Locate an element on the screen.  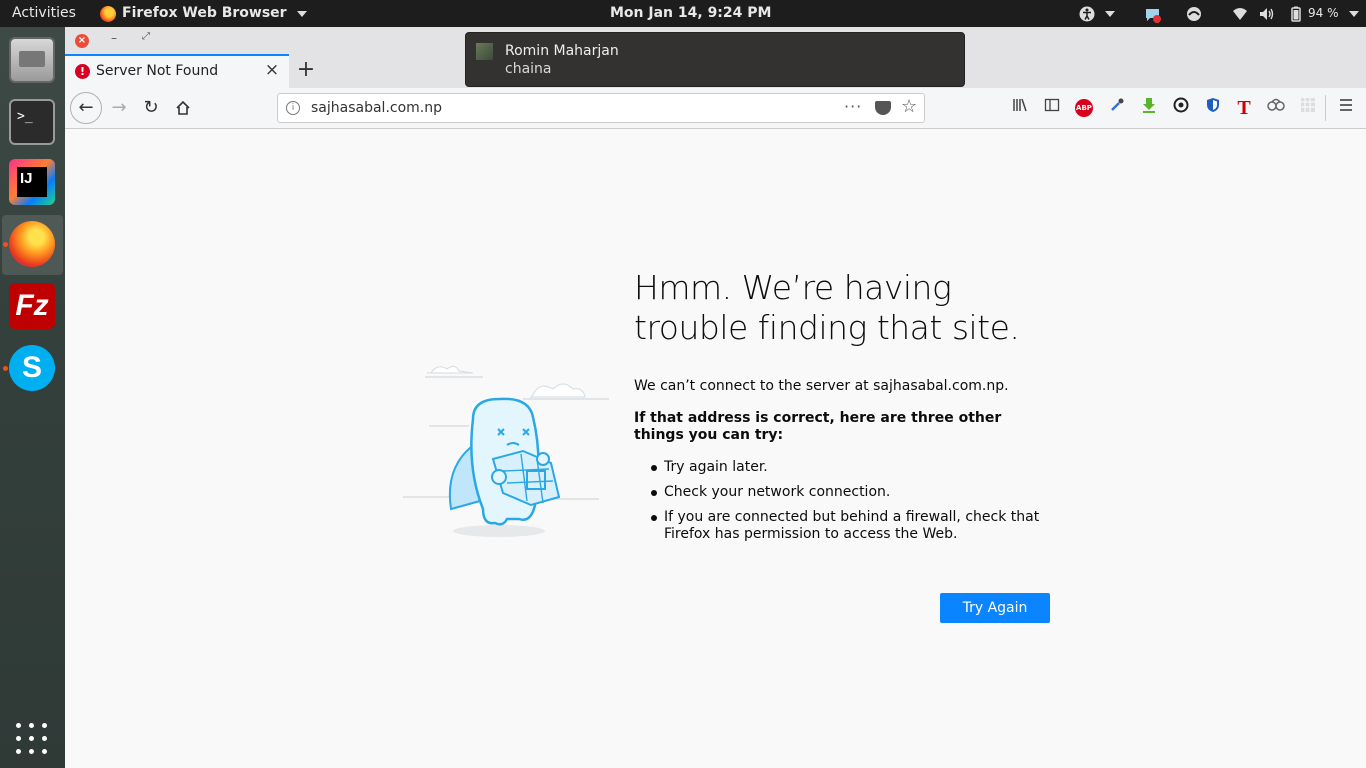
app-menu: Firefox Web Browser is located at coordinates (203, 13).